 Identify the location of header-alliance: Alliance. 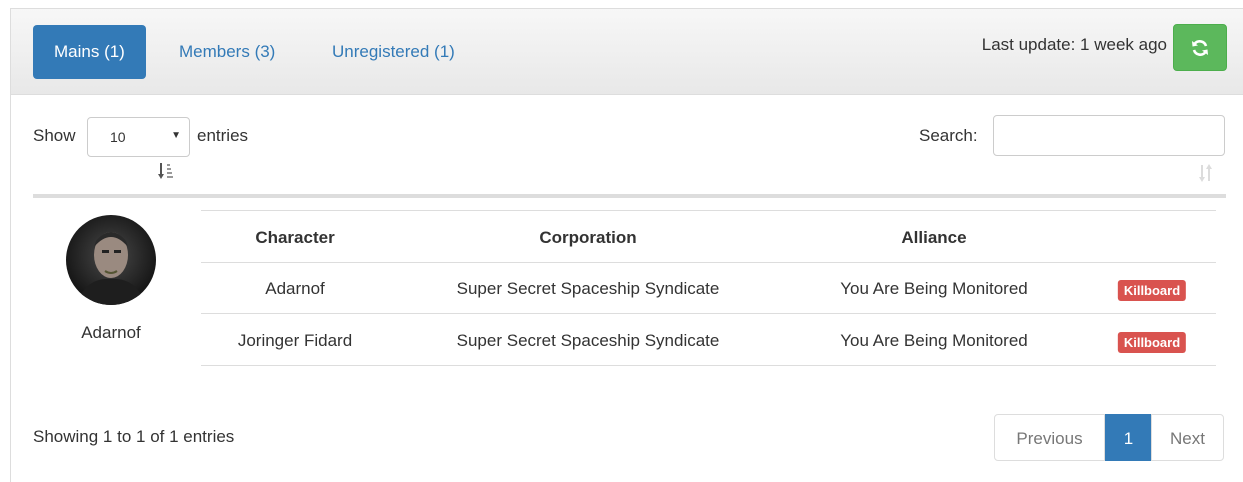
(933, 238).